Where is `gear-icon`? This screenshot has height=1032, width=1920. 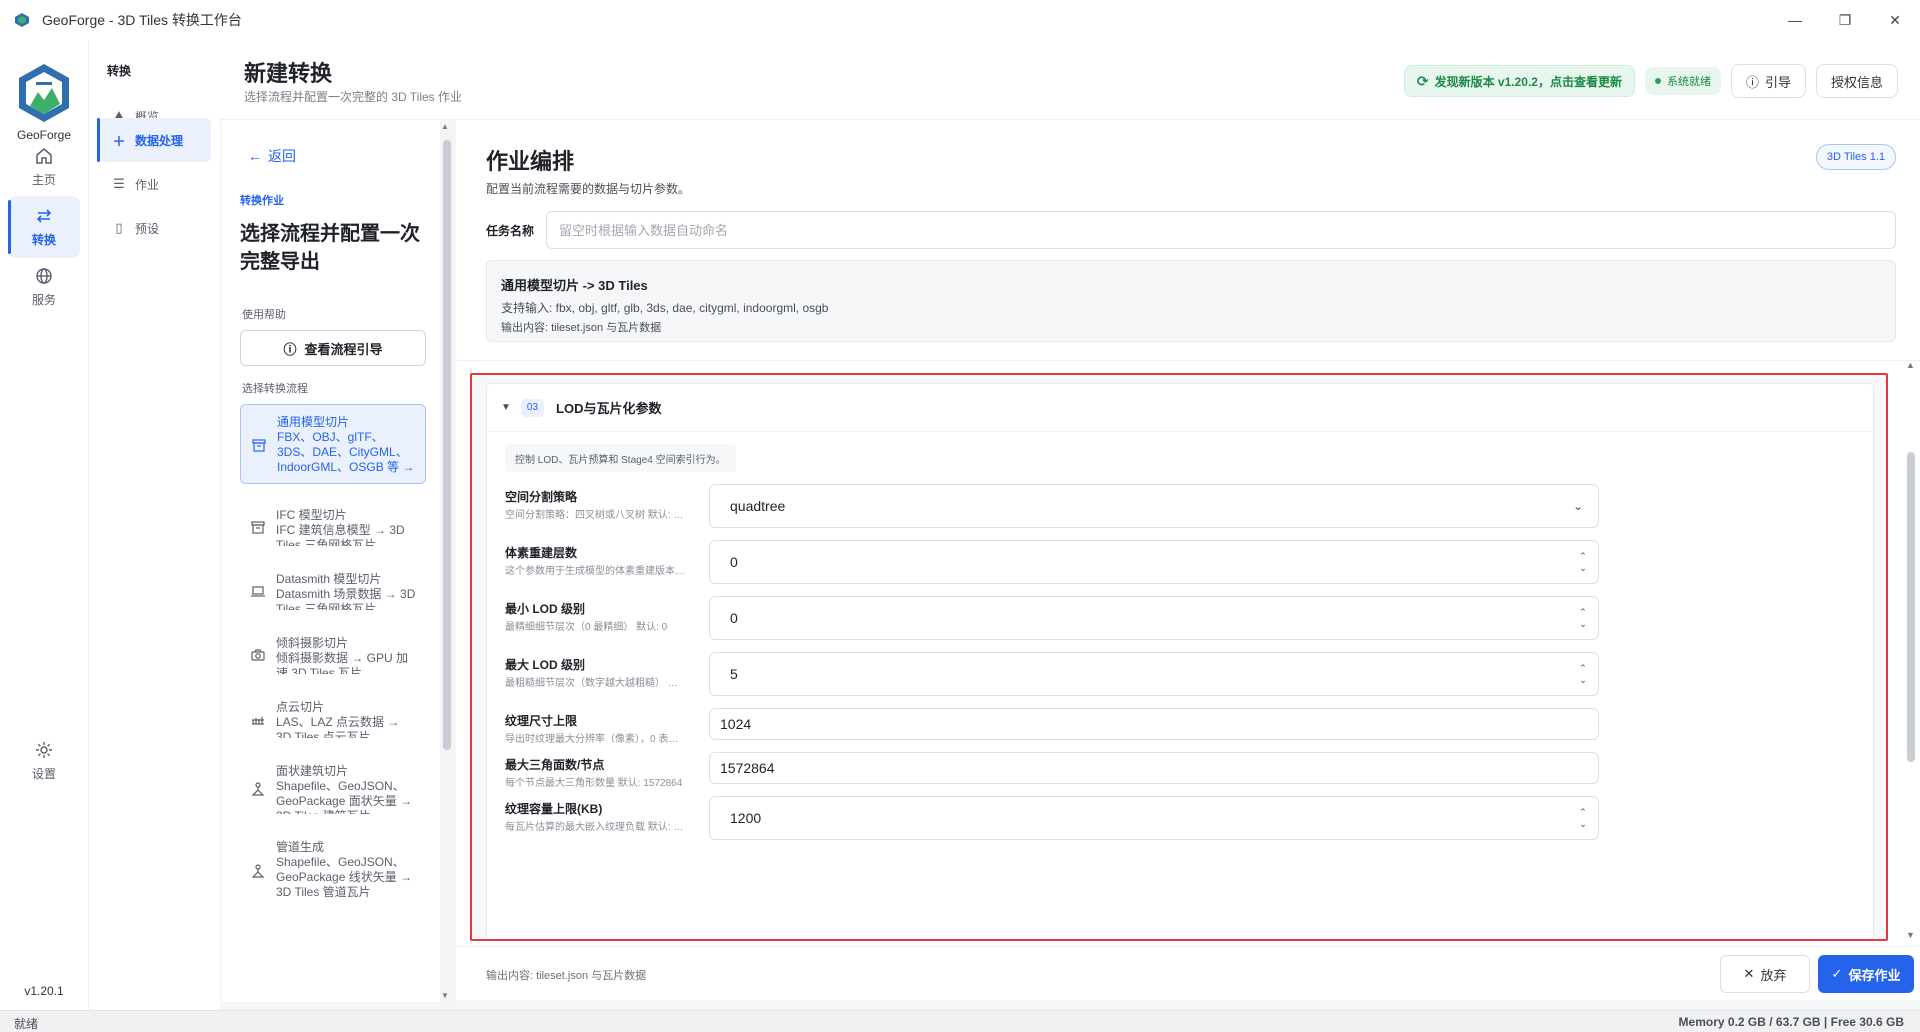 gear-icon is located at coordinates (44, 750).